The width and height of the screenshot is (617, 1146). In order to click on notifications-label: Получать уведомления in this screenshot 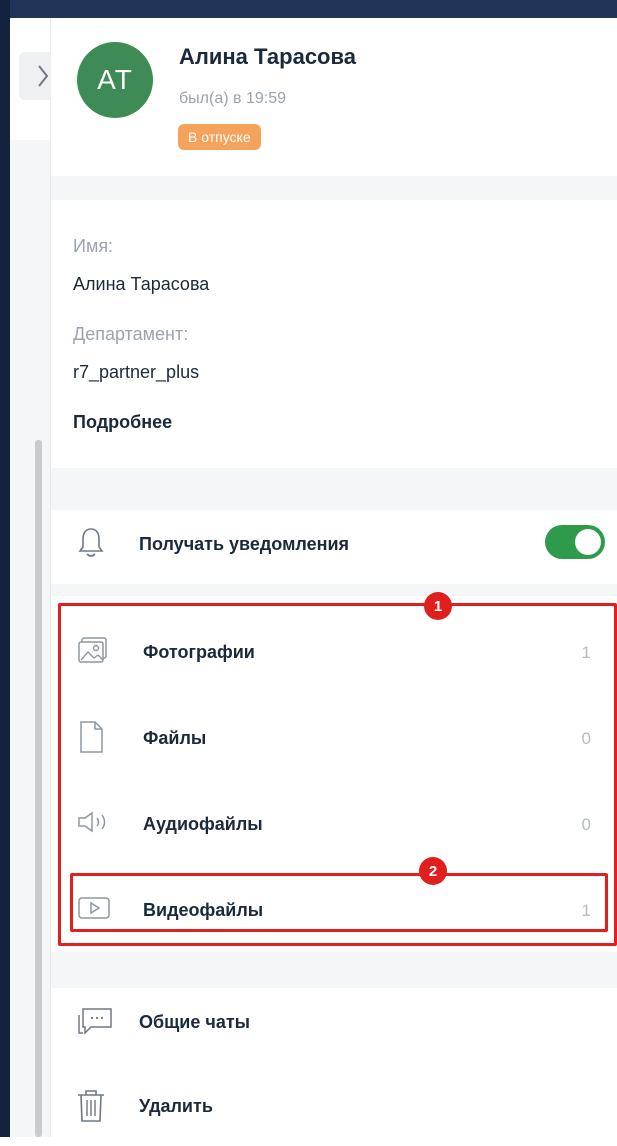, I will do `click(244, 544)`.